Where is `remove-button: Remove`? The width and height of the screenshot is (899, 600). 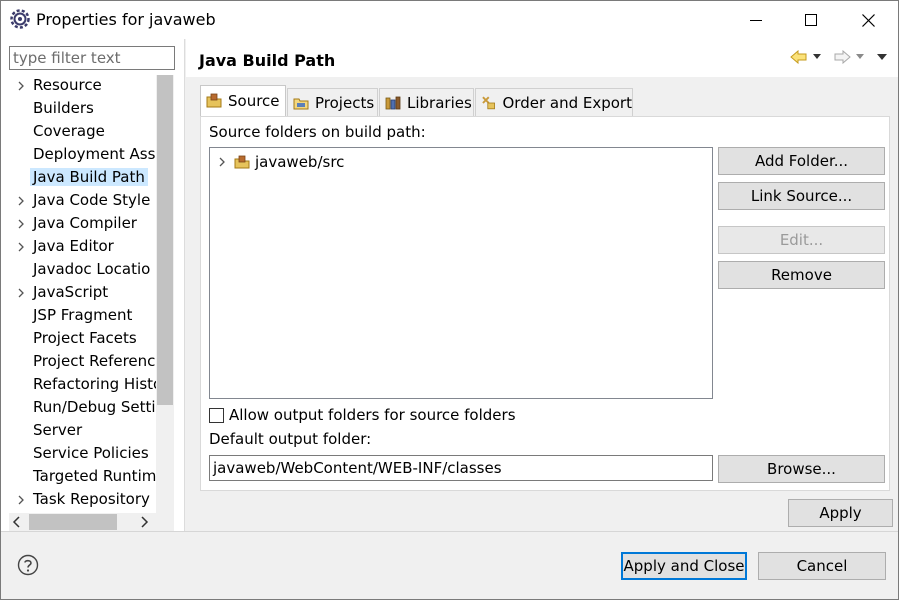 remove-button: Remove is located at coordinates (801, 275).